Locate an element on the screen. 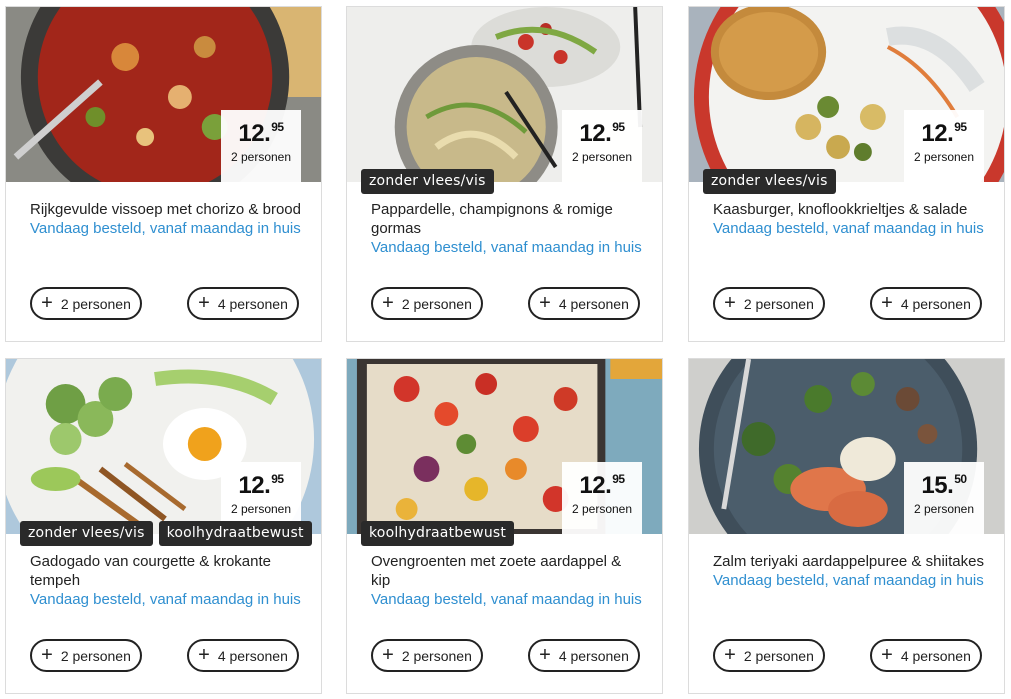 The image size is (1011, 699). price-label: 15.50 2 personen is located at coordinates (944, 498).